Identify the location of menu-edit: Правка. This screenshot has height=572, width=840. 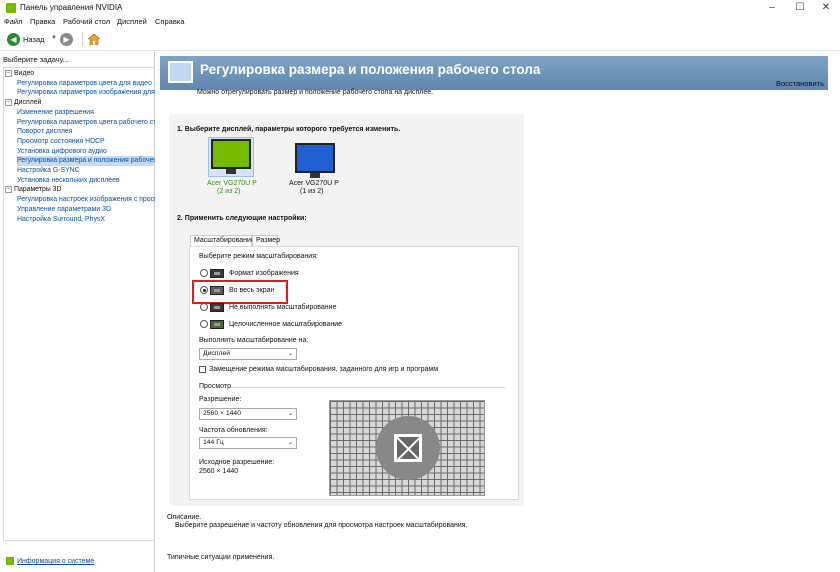
(42, 21).